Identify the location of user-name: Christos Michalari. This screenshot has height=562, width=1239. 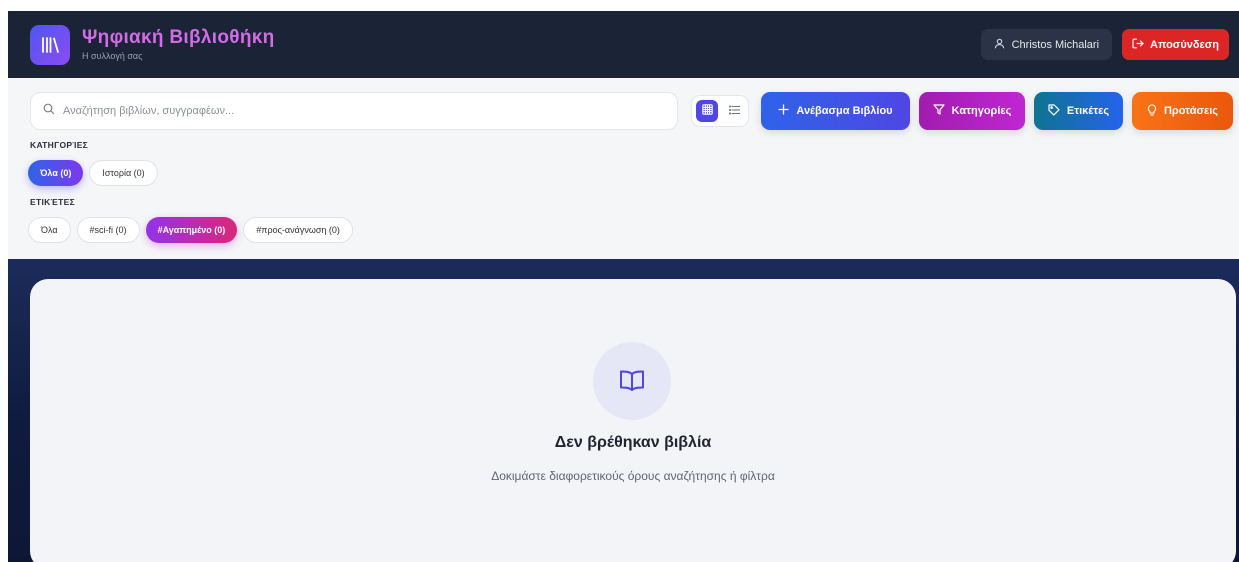
(1055, 44).